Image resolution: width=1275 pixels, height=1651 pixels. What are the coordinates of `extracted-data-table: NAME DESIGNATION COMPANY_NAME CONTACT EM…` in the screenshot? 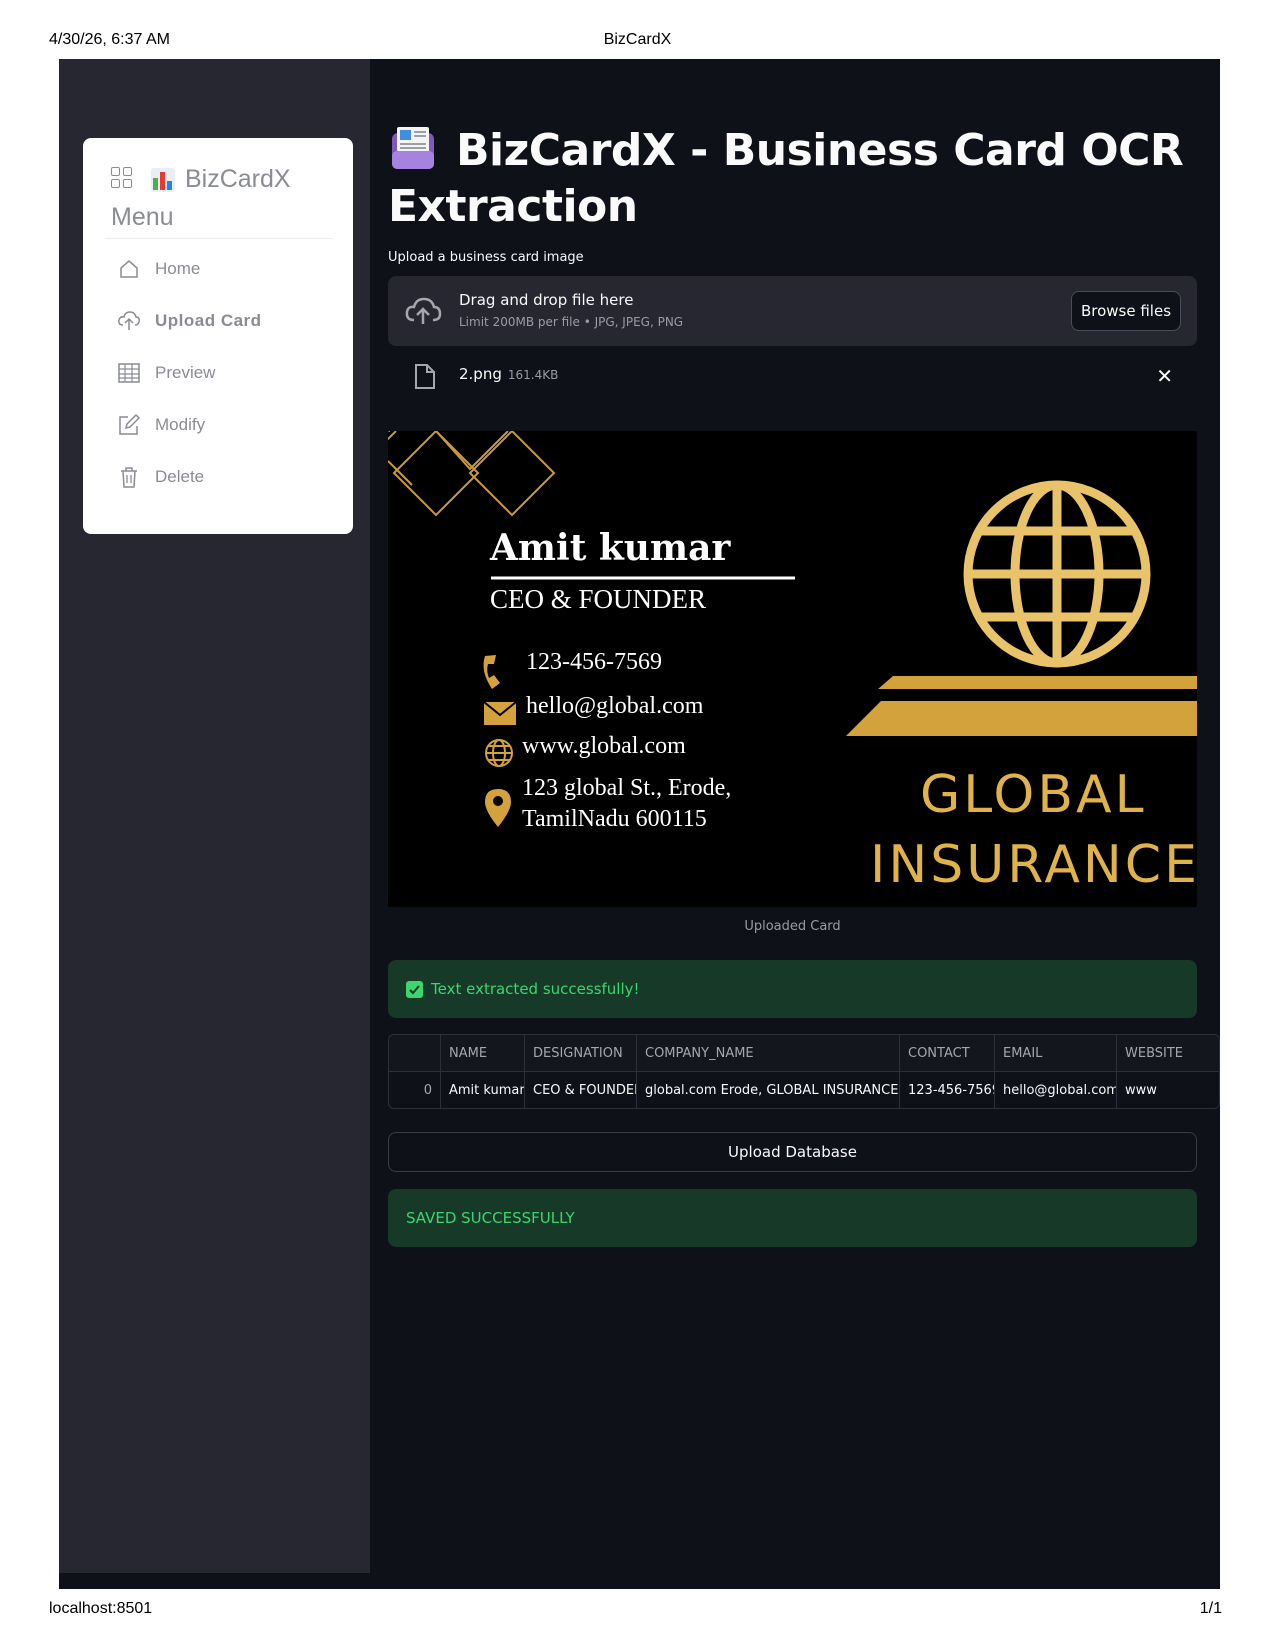 It's located at (804, 1071).